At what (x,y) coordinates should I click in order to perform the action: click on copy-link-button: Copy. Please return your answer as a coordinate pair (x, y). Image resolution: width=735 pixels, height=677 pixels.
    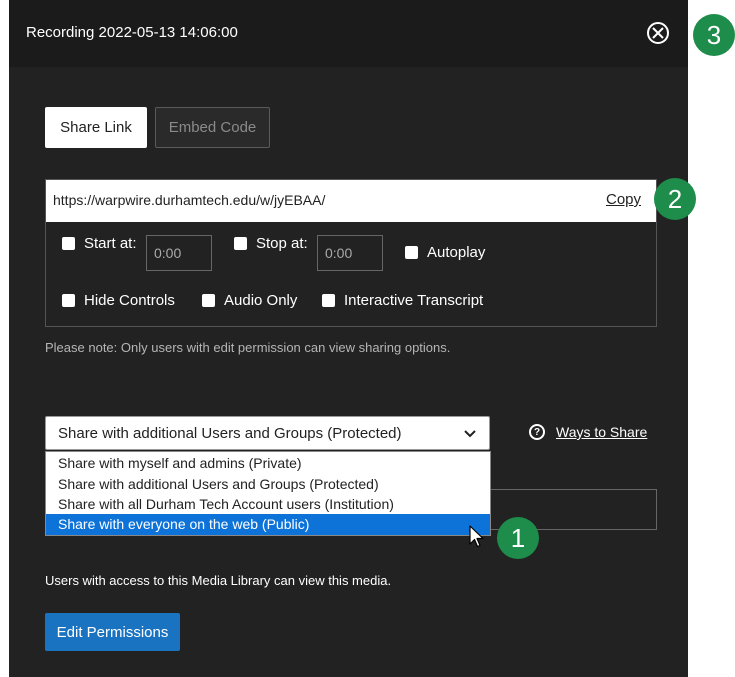
    Looking at the image, I should click on (623, 199).